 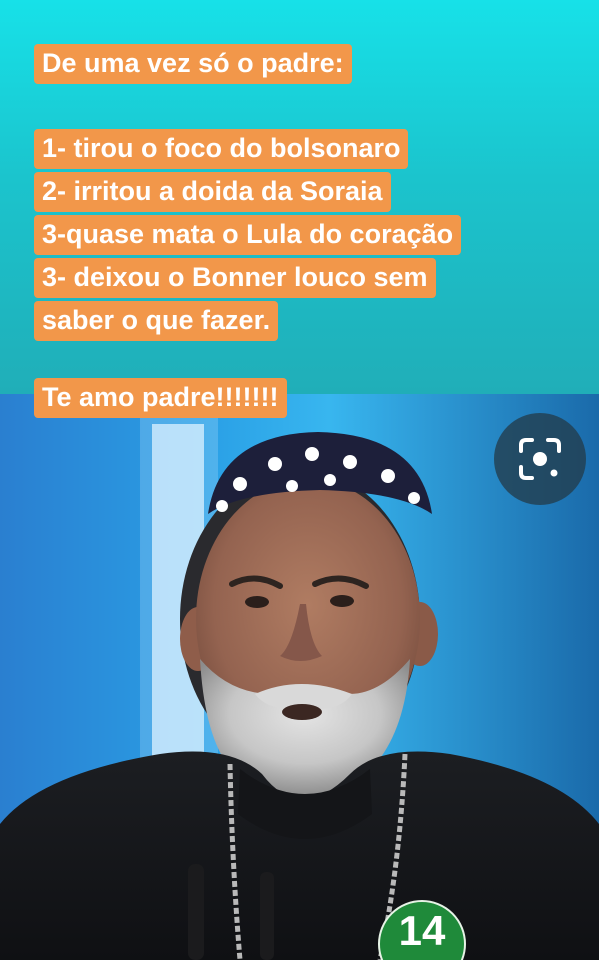 What do you see at coordinates (212, 192) in the screenshot?
I see `caption-list-item: 2- irritou a doida da Soraia` at bounding box center [212, 192].